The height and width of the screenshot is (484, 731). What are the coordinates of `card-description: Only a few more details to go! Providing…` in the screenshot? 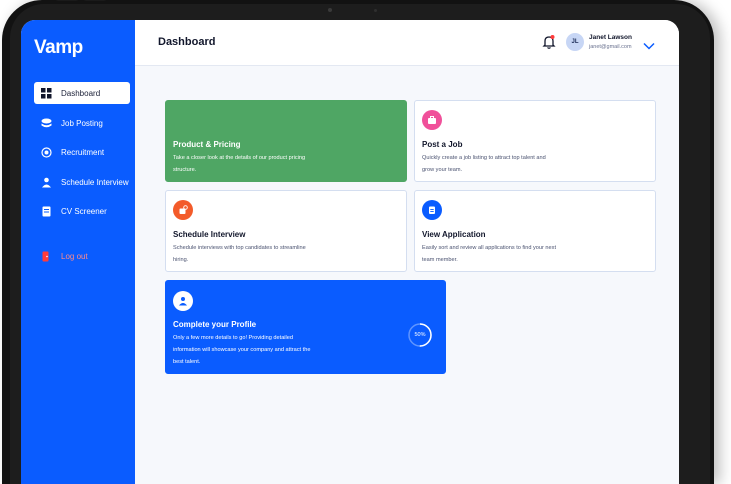 It's located at (242, 350).